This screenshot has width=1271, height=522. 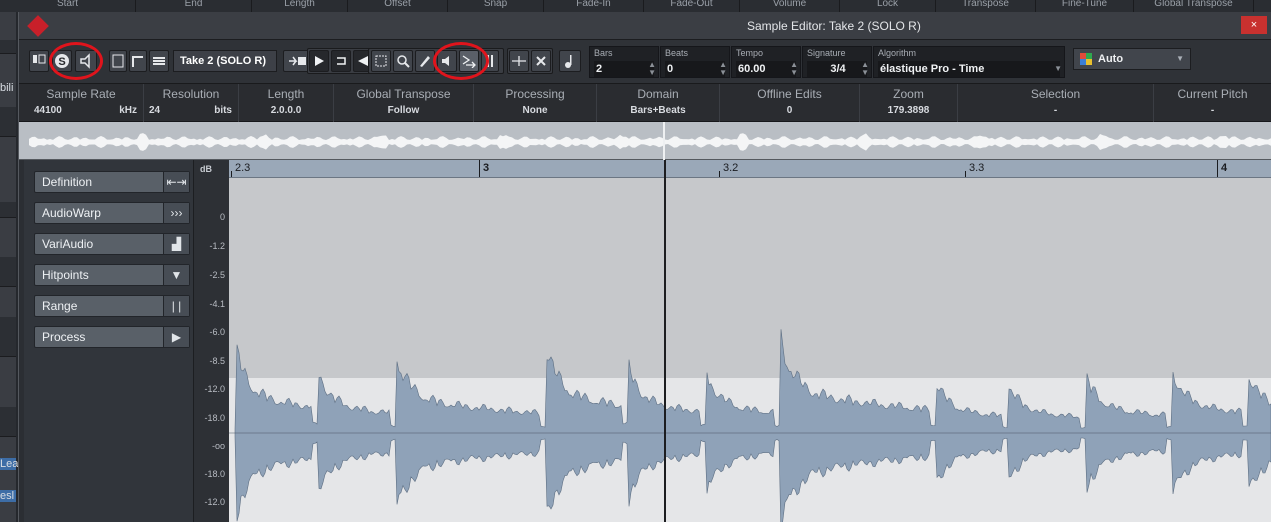 What do you see at coordinates (159, 61) in the screenshot?
I see `clip-list-button` at bounding box center [159, 61].